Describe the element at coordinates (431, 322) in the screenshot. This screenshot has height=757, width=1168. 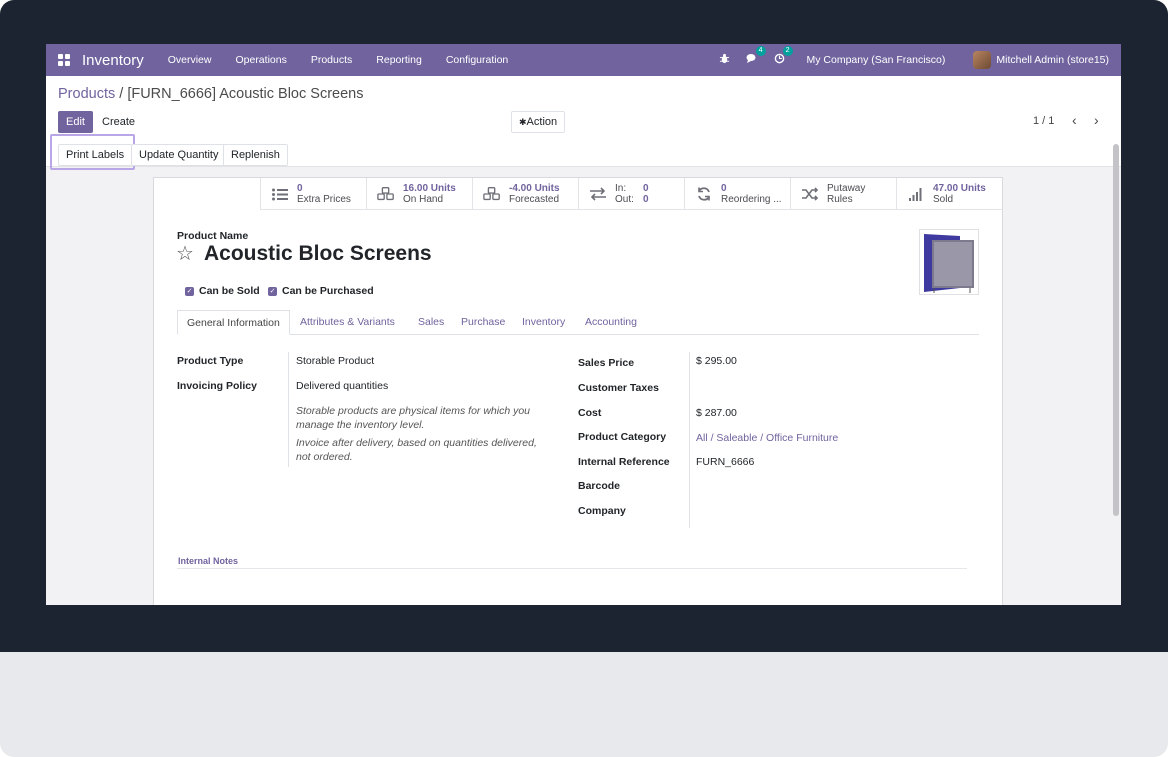
I see `tab-sales: Sales` at that location.